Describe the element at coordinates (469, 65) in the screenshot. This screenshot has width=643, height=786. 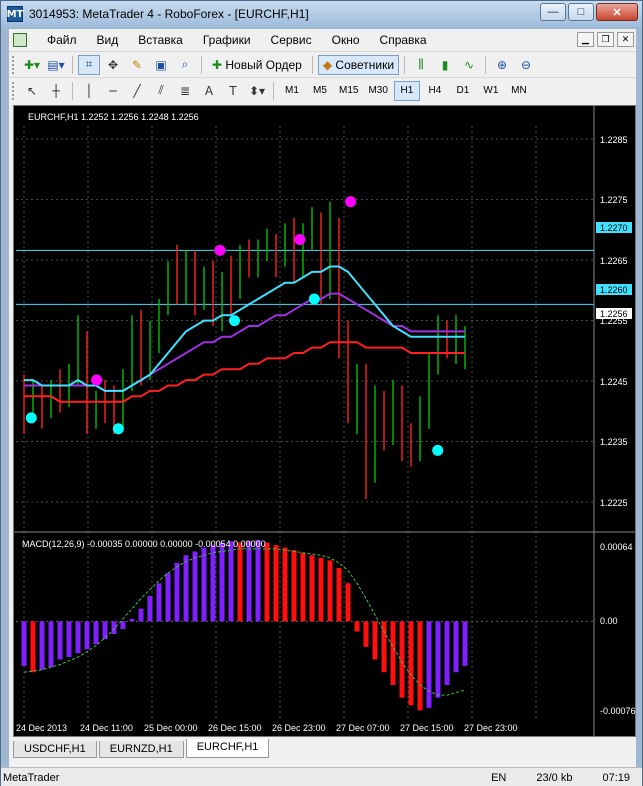
I see `line-chart-icon: ∿` at that location.